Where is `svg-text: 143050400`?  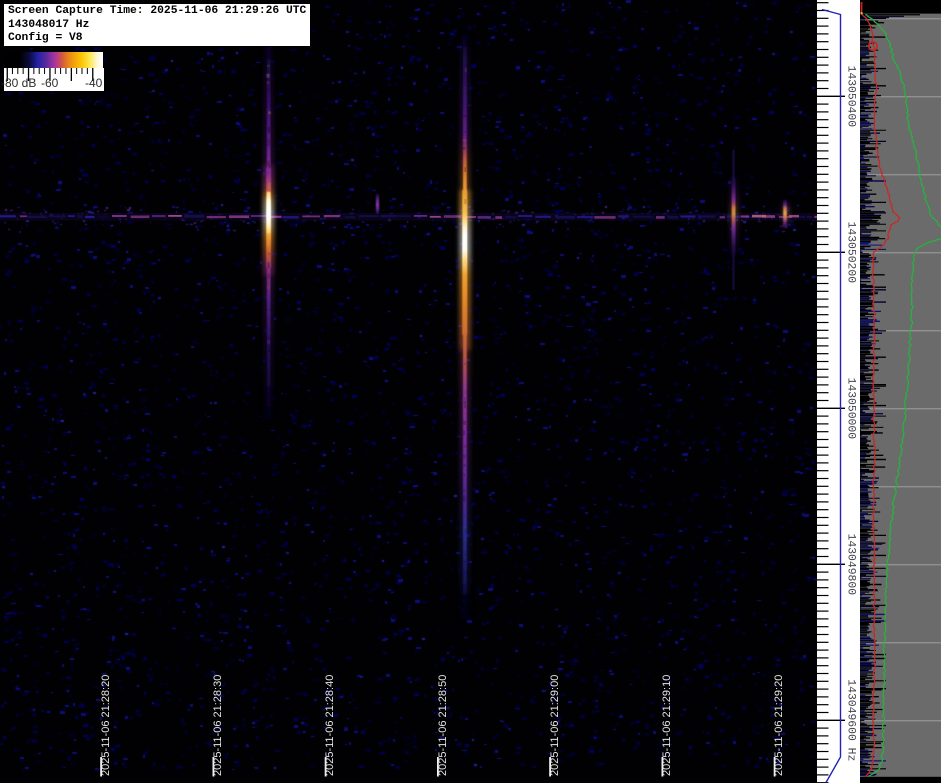 svg-text: 143050400 is located at coordinates (851, 97).